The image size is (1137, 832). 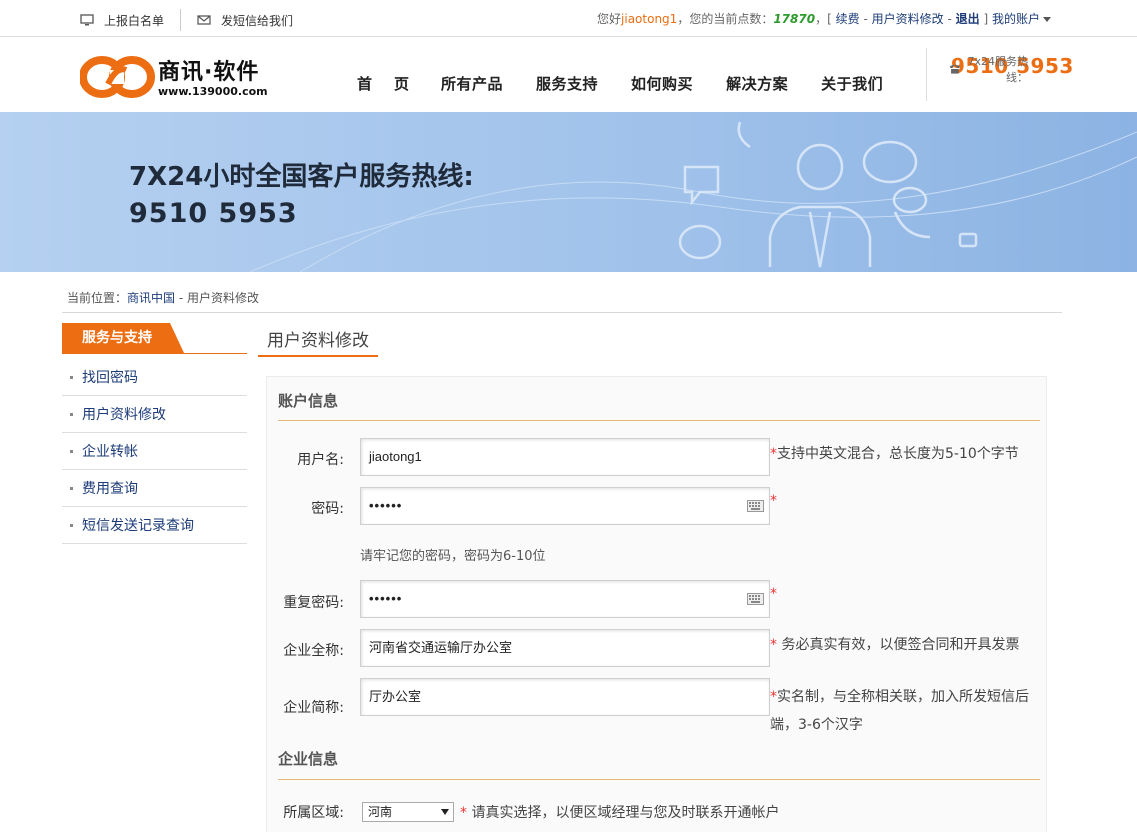 I want to click on repeat-password-input: ••••••, so click(x=565, y=599).